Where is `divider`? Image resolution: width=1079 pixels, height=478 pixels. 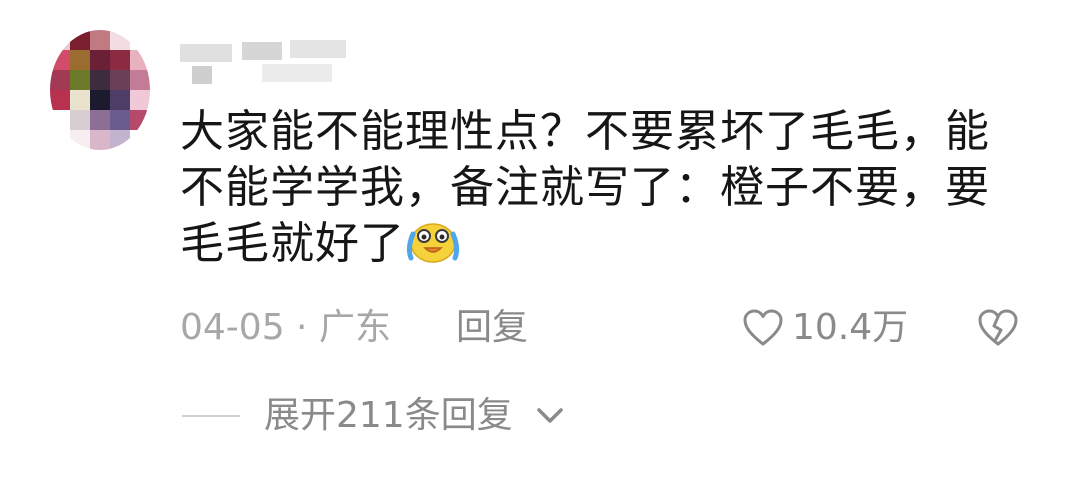 divider is located at coordinates (211, 416).